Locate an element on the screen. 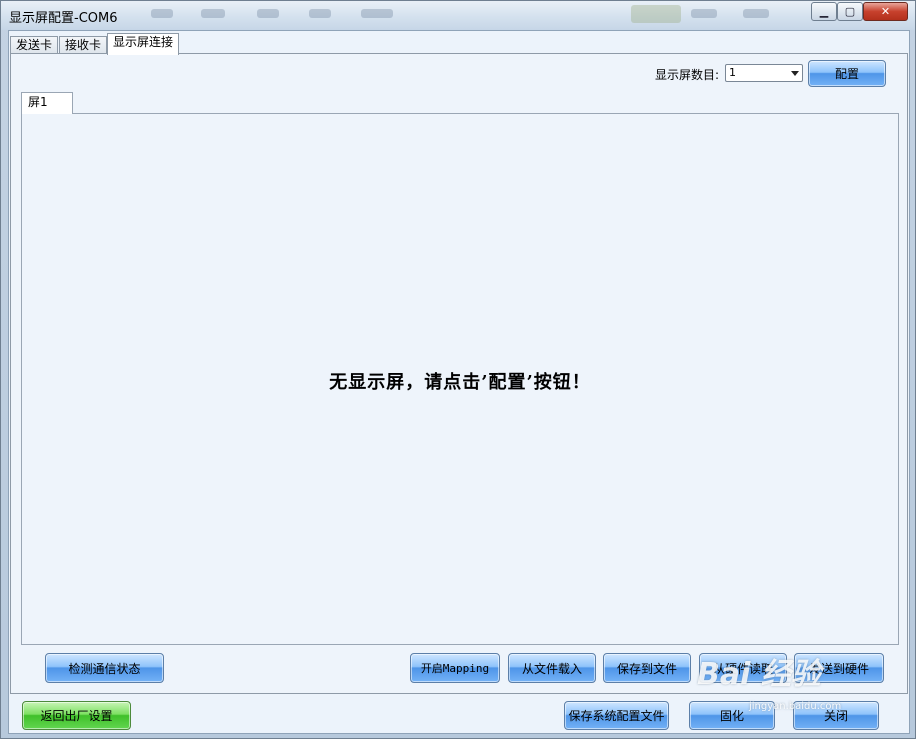 The height and width of the screenshot is (739, 916). tab-sending-card: 发送卡 is located at coordinates (34, 45).